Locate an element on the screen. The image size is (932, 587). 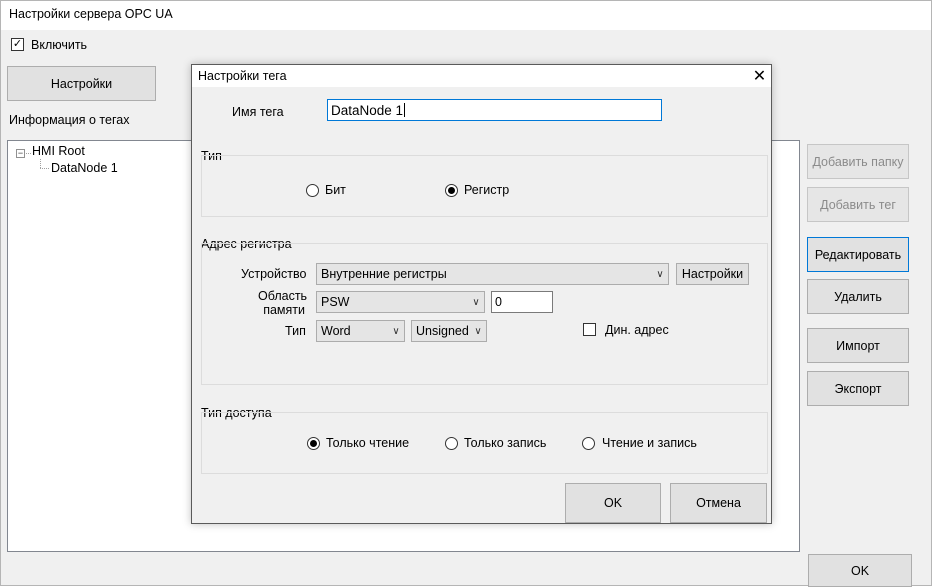
main-ok-button: OK is located at coordinates (860, 570).